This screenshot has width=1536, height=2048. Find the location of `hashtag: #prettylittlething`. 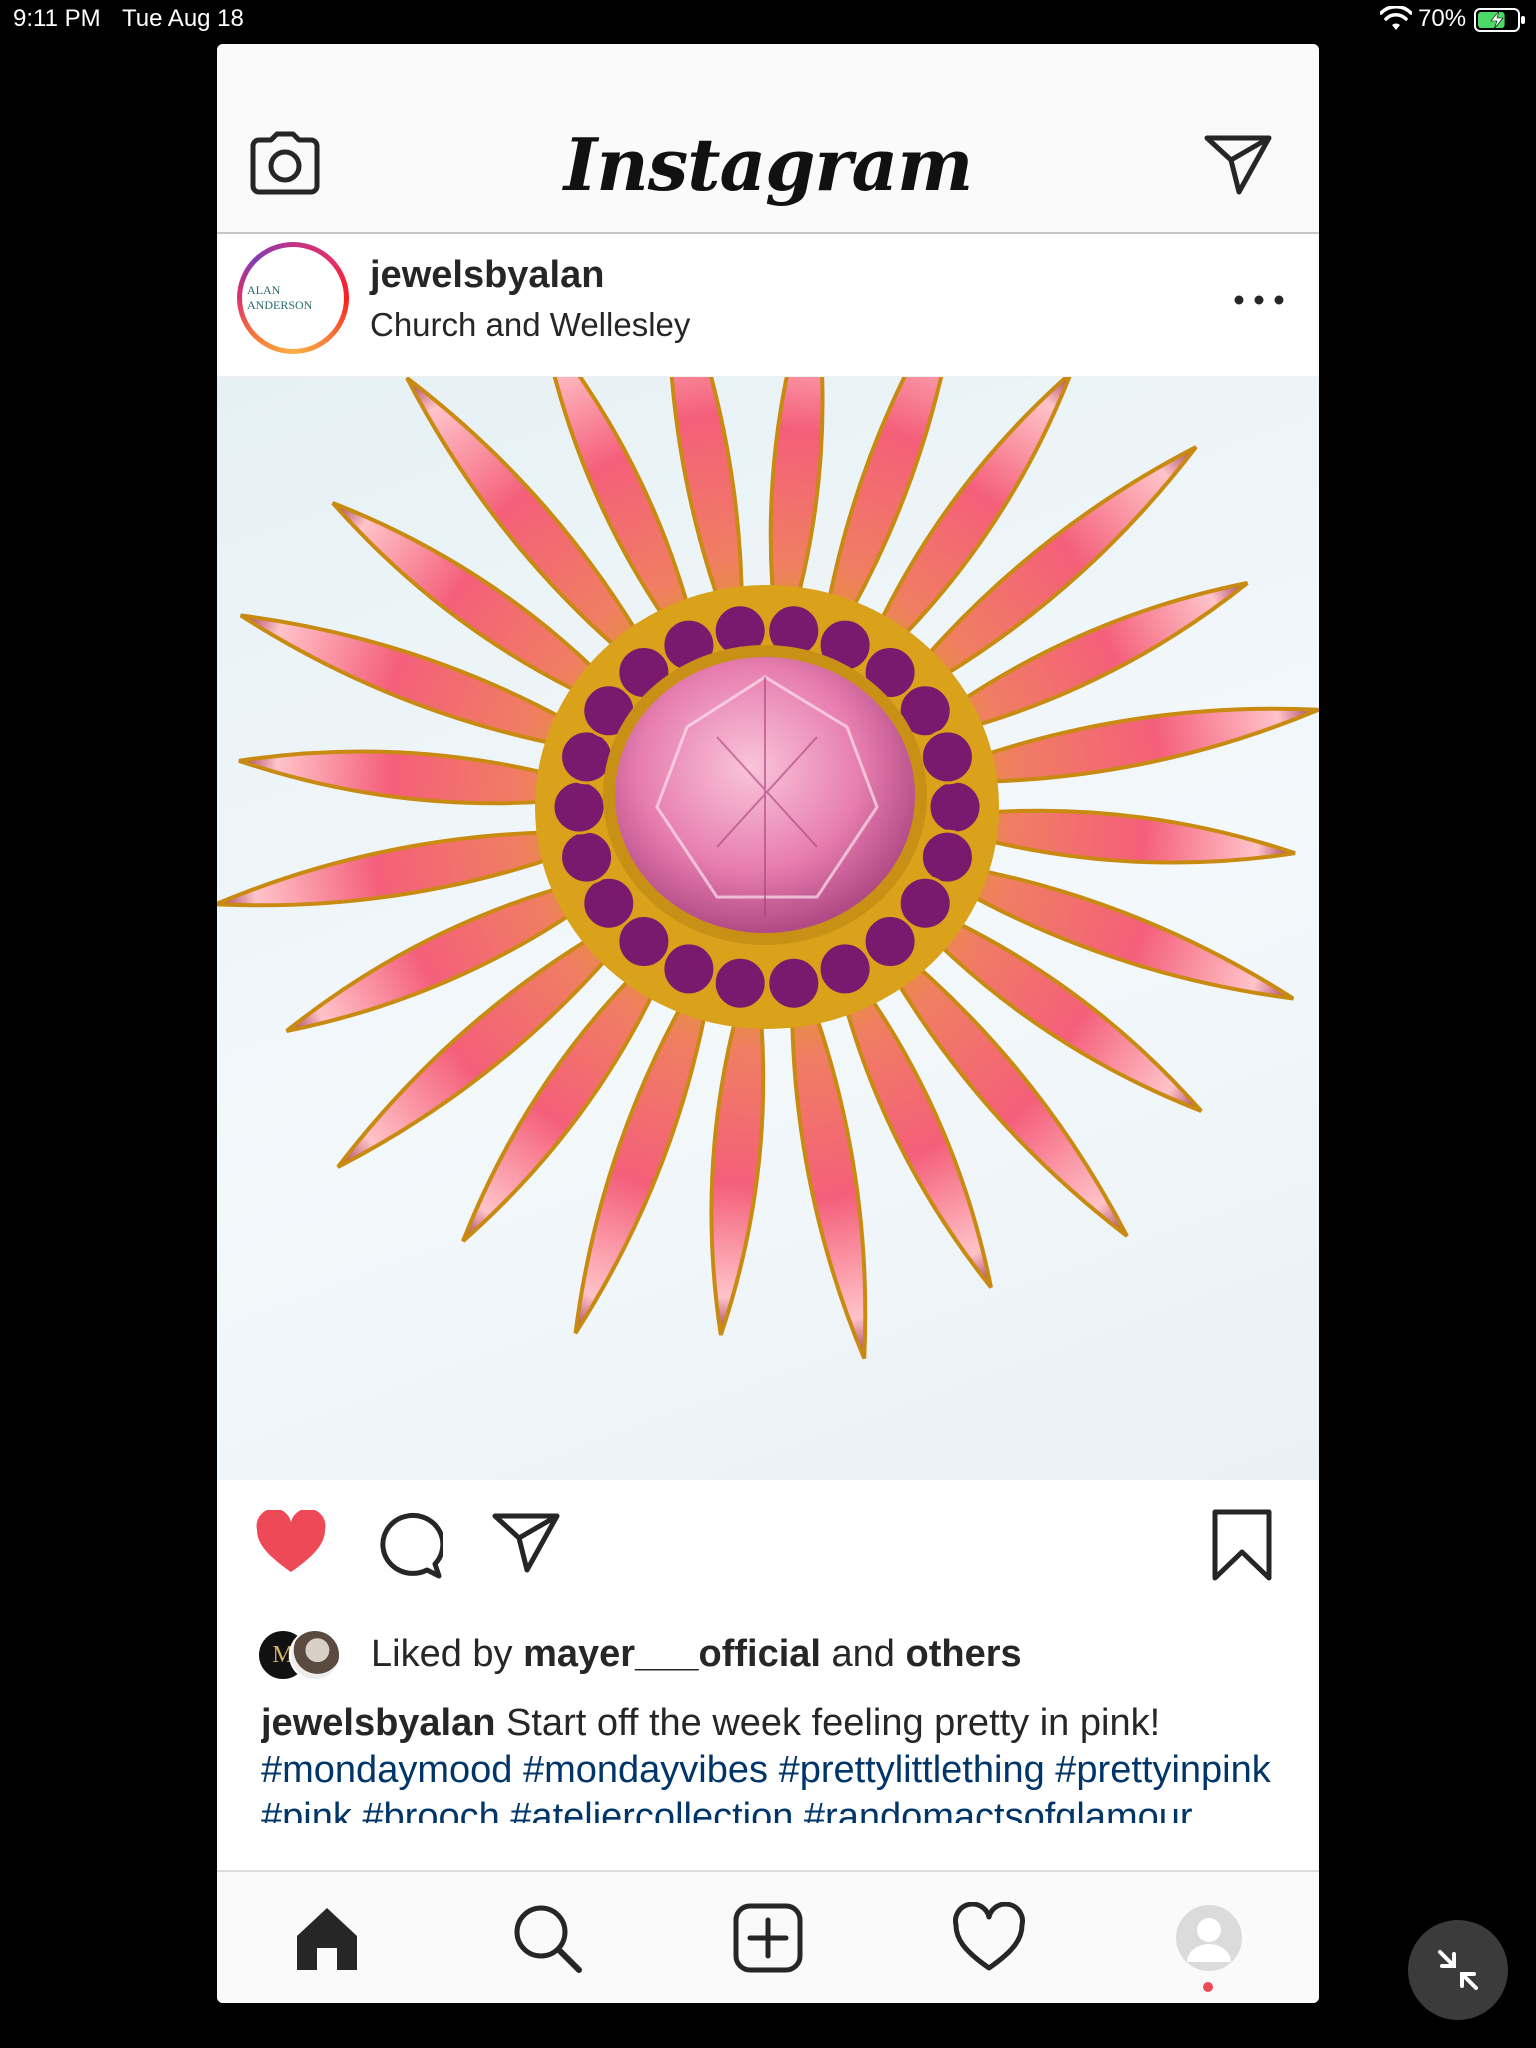

hashtag: #prettylittlething is located at coordinates (912, 1770).